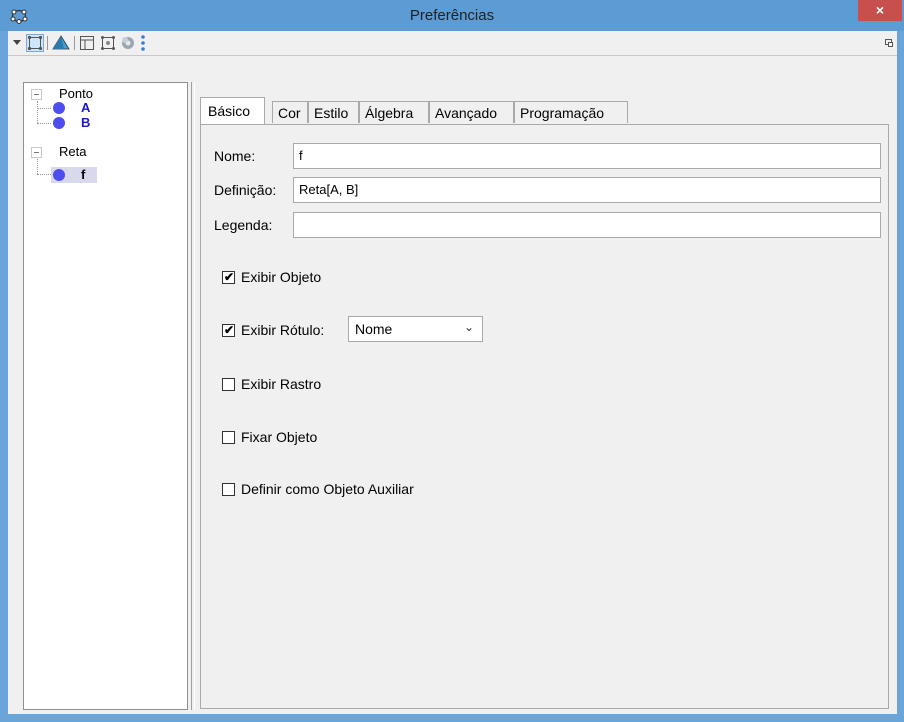 This screenshot has width=904, height=722. I want to click on tab-estilo: Estilo, so click(333, 112).